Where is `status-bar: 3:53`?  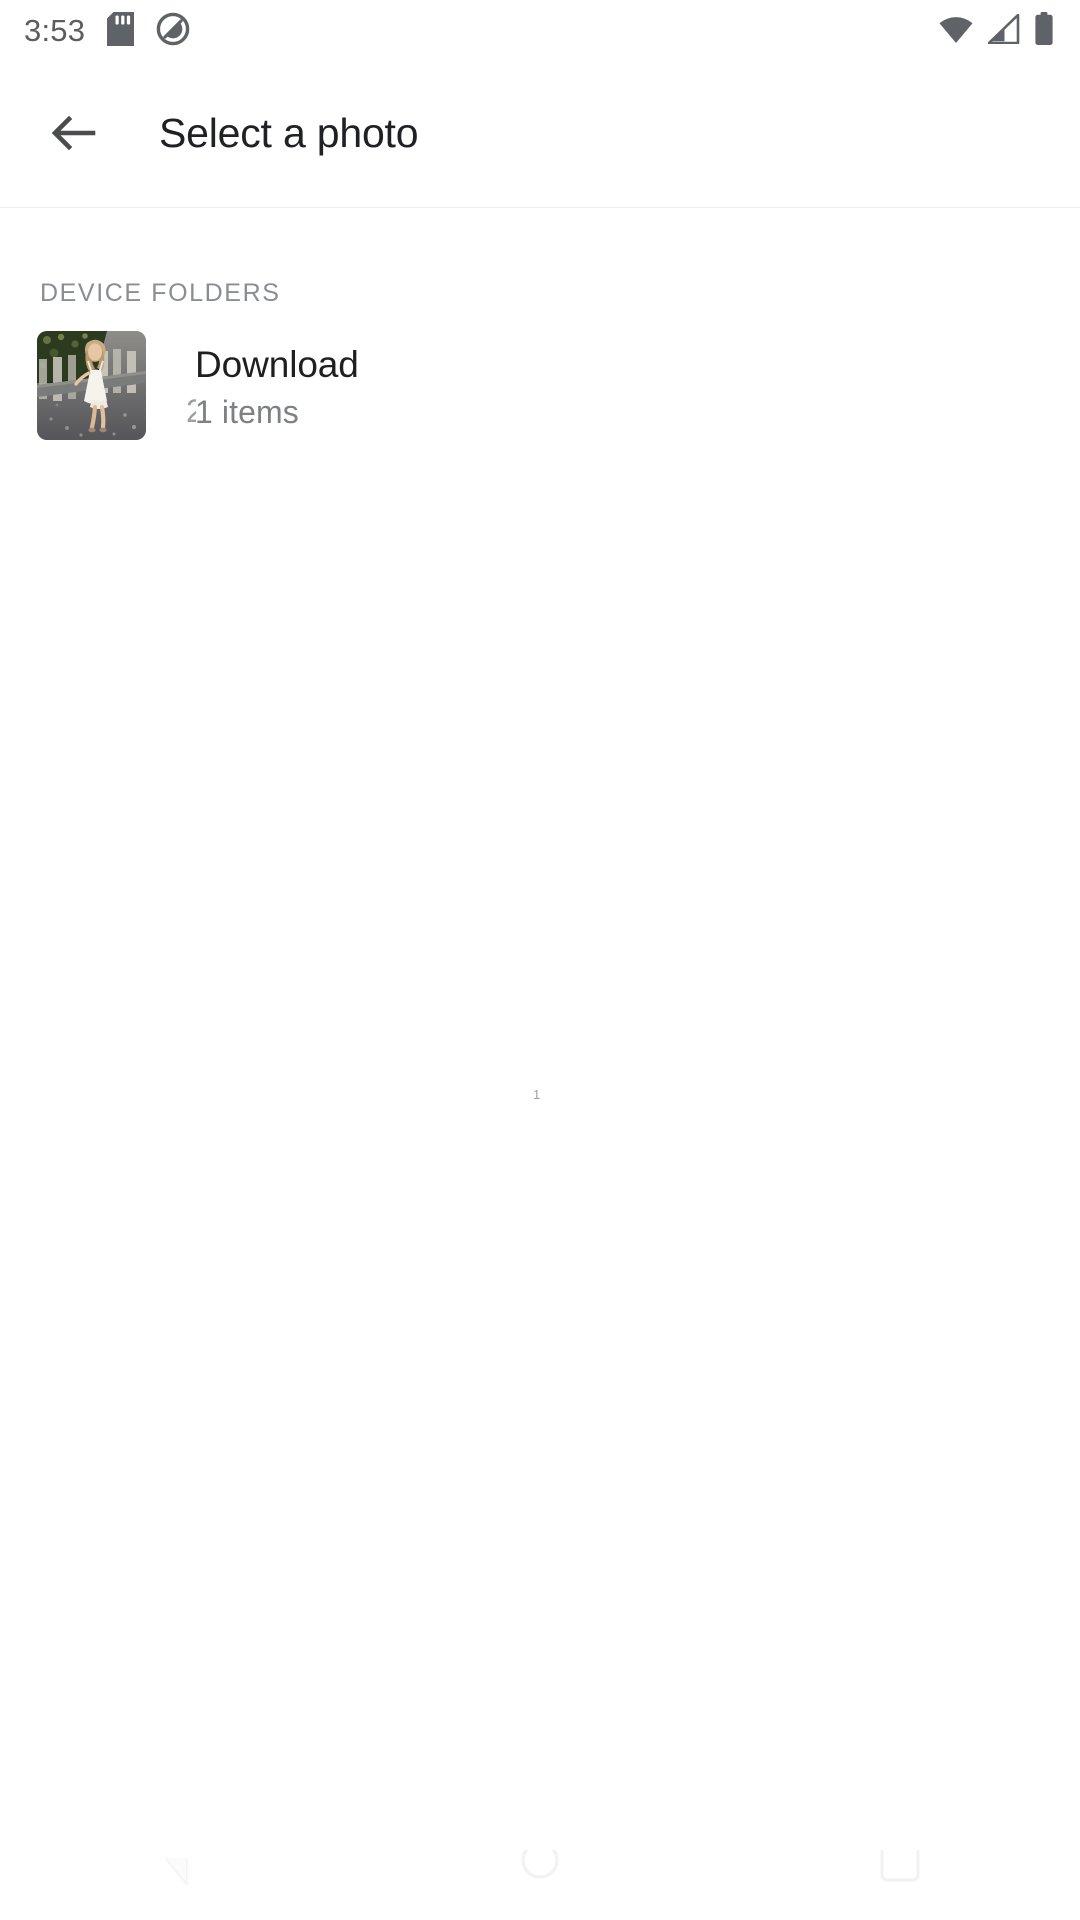
status-bar: 3:53 is located at coordinates (540, 31).